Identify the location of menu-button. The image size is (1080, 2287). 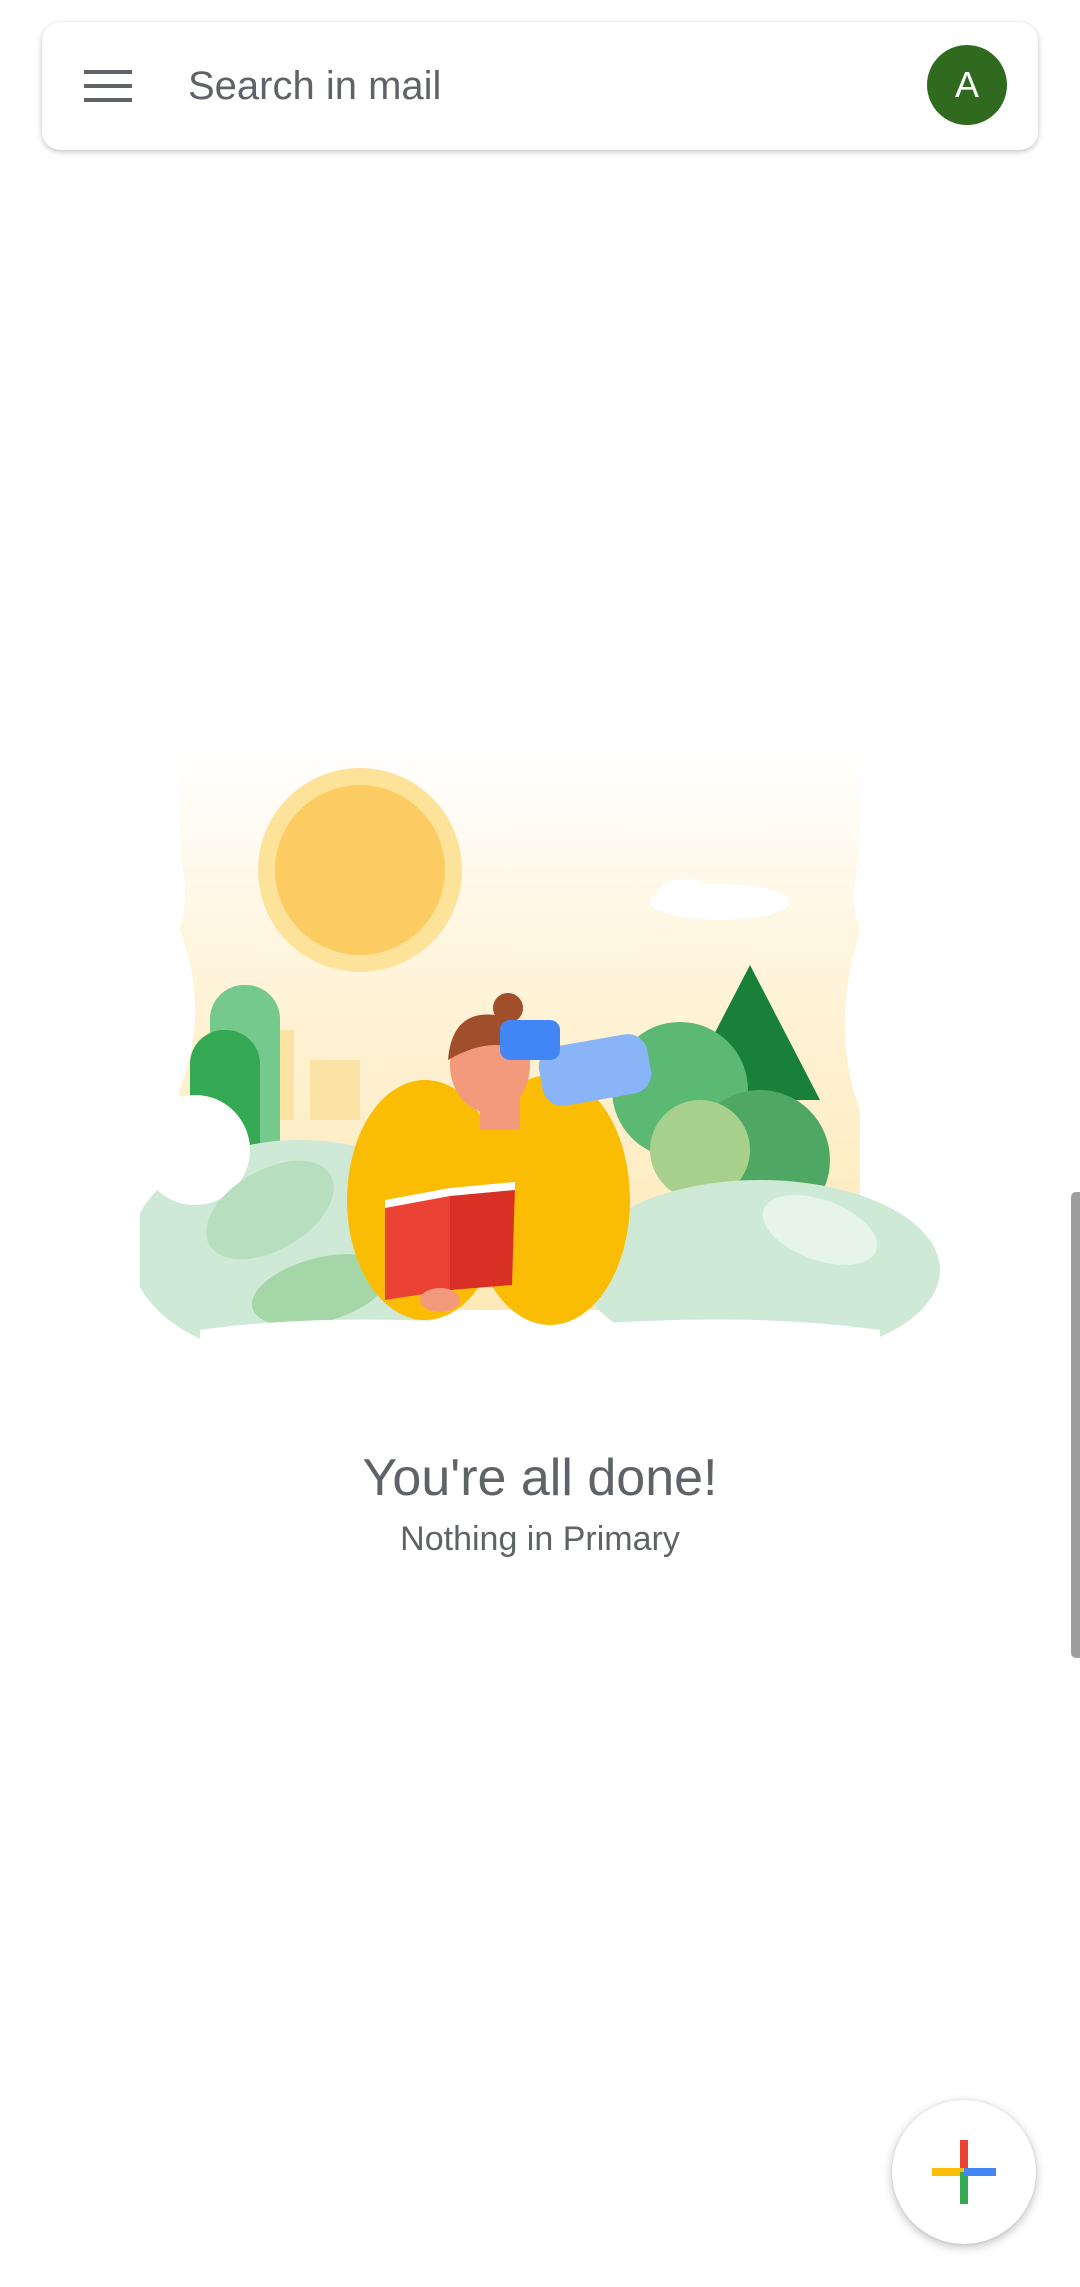
(108, 86).